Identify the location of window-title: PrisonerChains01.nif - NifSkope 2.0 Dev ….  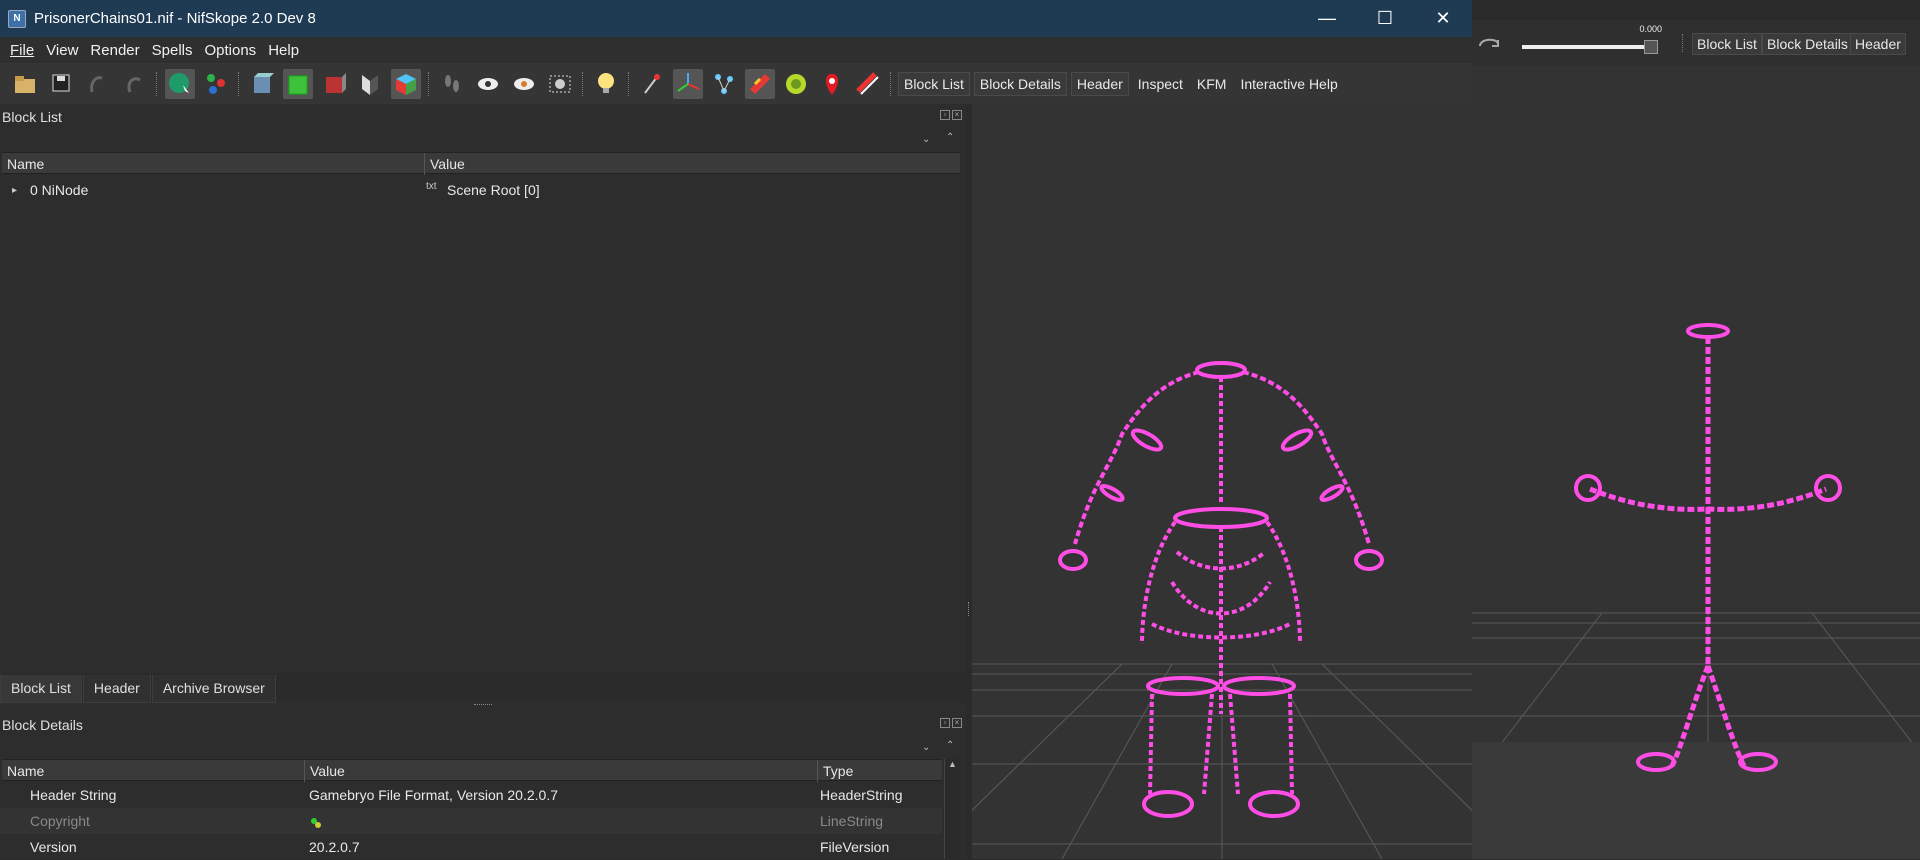
(175, 18).